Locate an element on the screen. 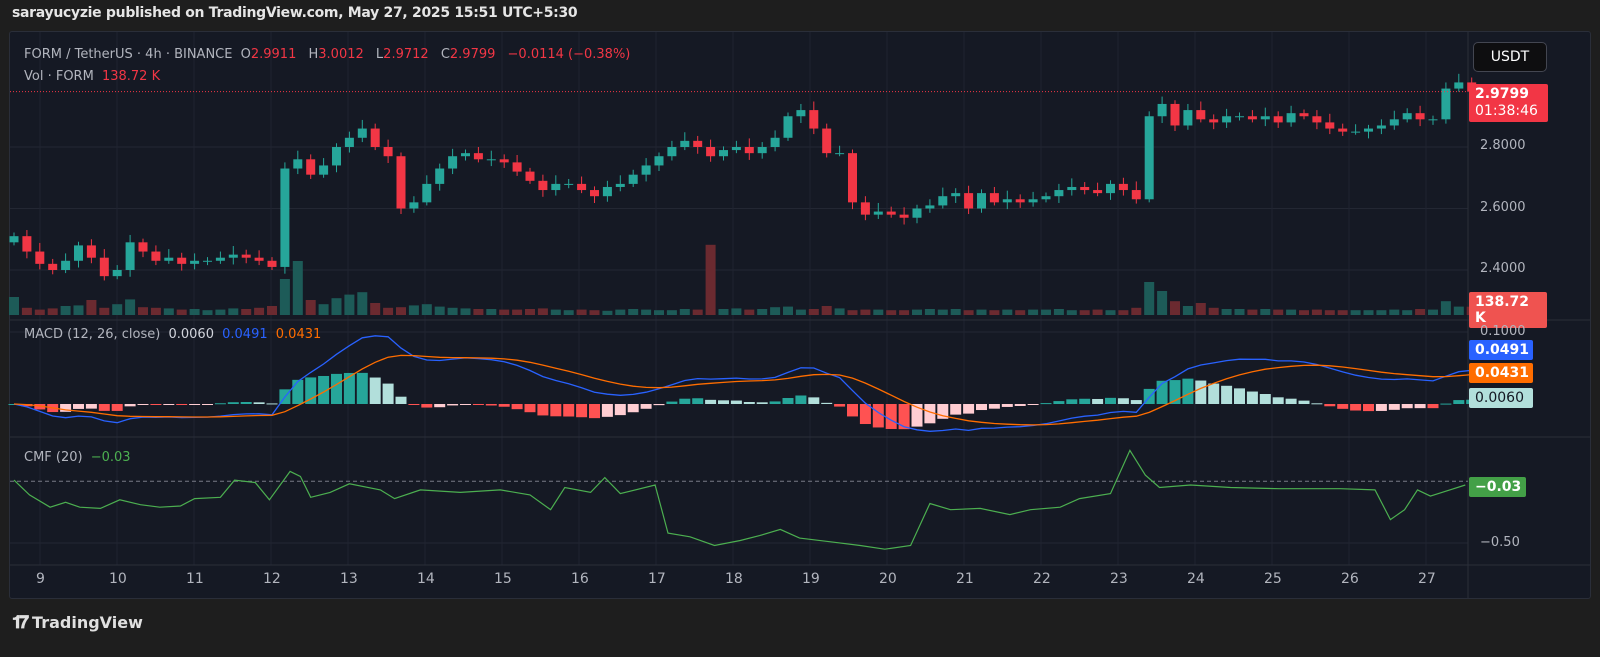 Image resolution: width=1600 pixels, height=657 pixels. time-axis-tick: 10 is located at coordinates (118, 579).